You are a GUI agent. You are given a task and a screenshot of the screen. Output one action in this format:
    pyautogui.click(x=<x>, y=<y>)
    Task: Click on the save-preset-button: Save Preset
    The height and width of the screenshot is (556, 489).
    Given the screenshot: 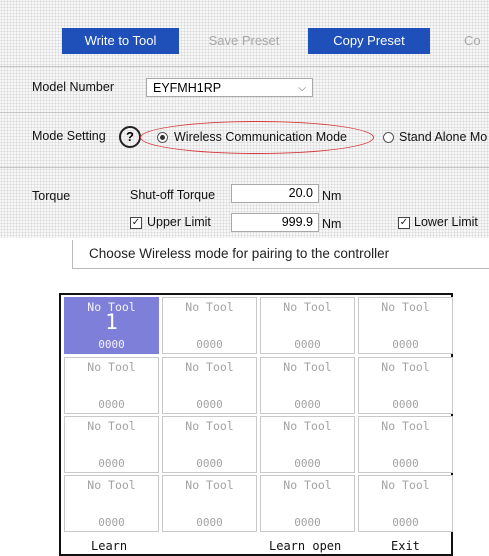 What is the action you would take?
    pyautogui.click(x=244, y=41)
    